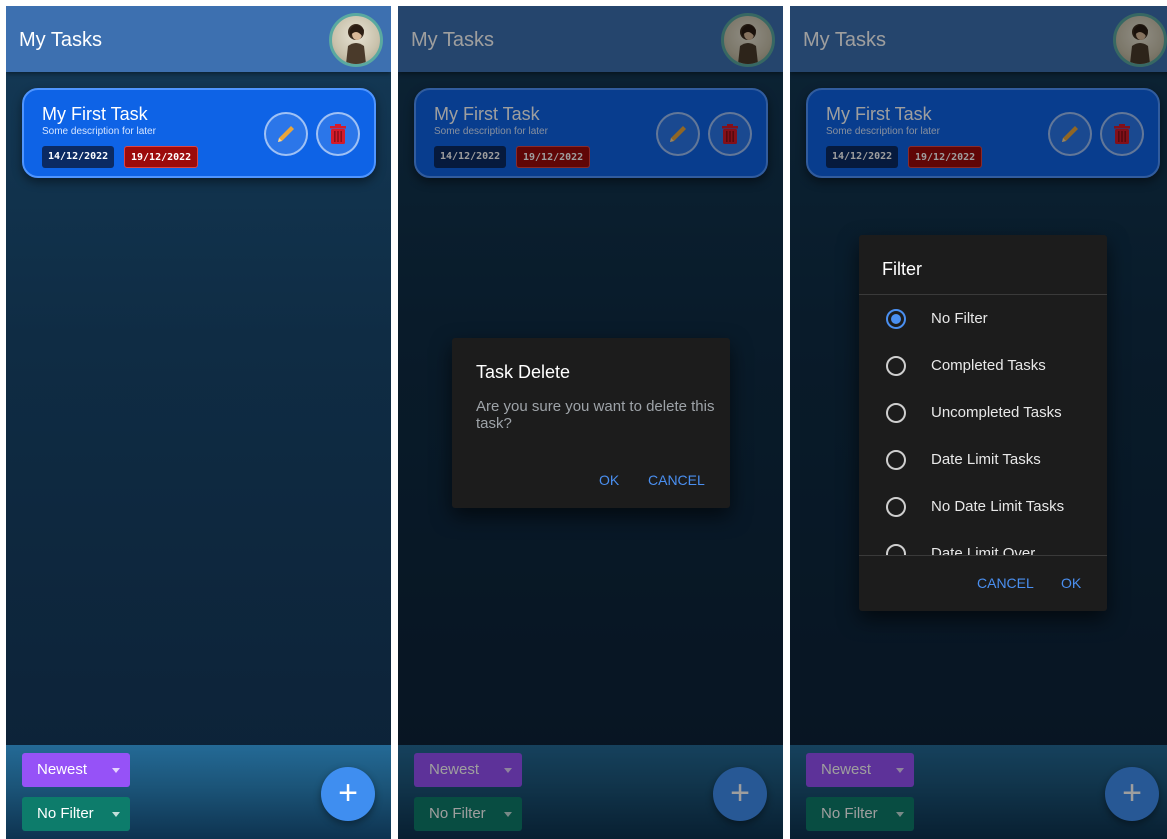 The image size is (1167, 839). What do you see at coordinates (998, 506) in the screenshot?
I see `filter-option-label: No Date Limit Tasks` at bounding box center [998, 506].